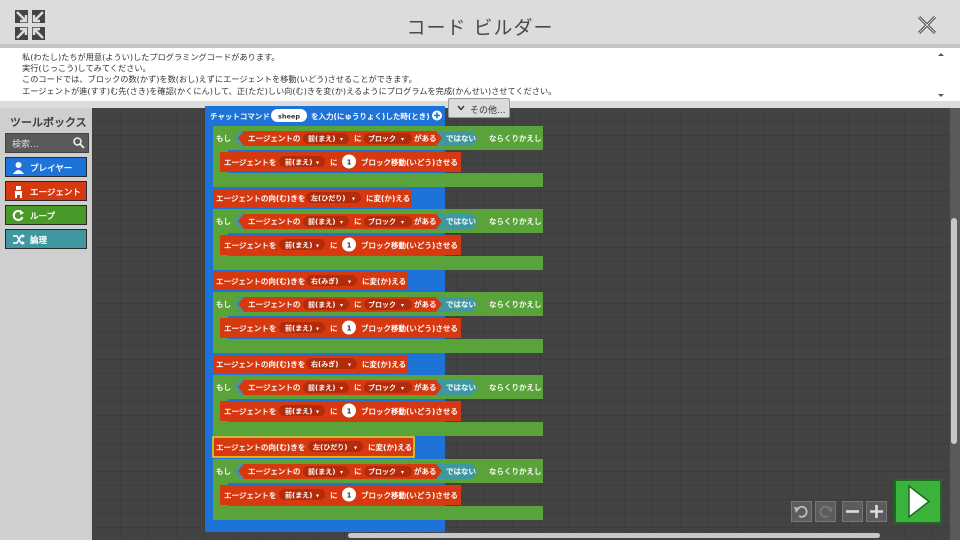 The height and width of the screenshot is (540, 960). Describe the element at coordinates (240, 116) in the screenshot. I see `chat-command-prefix: チャットコマンド` at that location.